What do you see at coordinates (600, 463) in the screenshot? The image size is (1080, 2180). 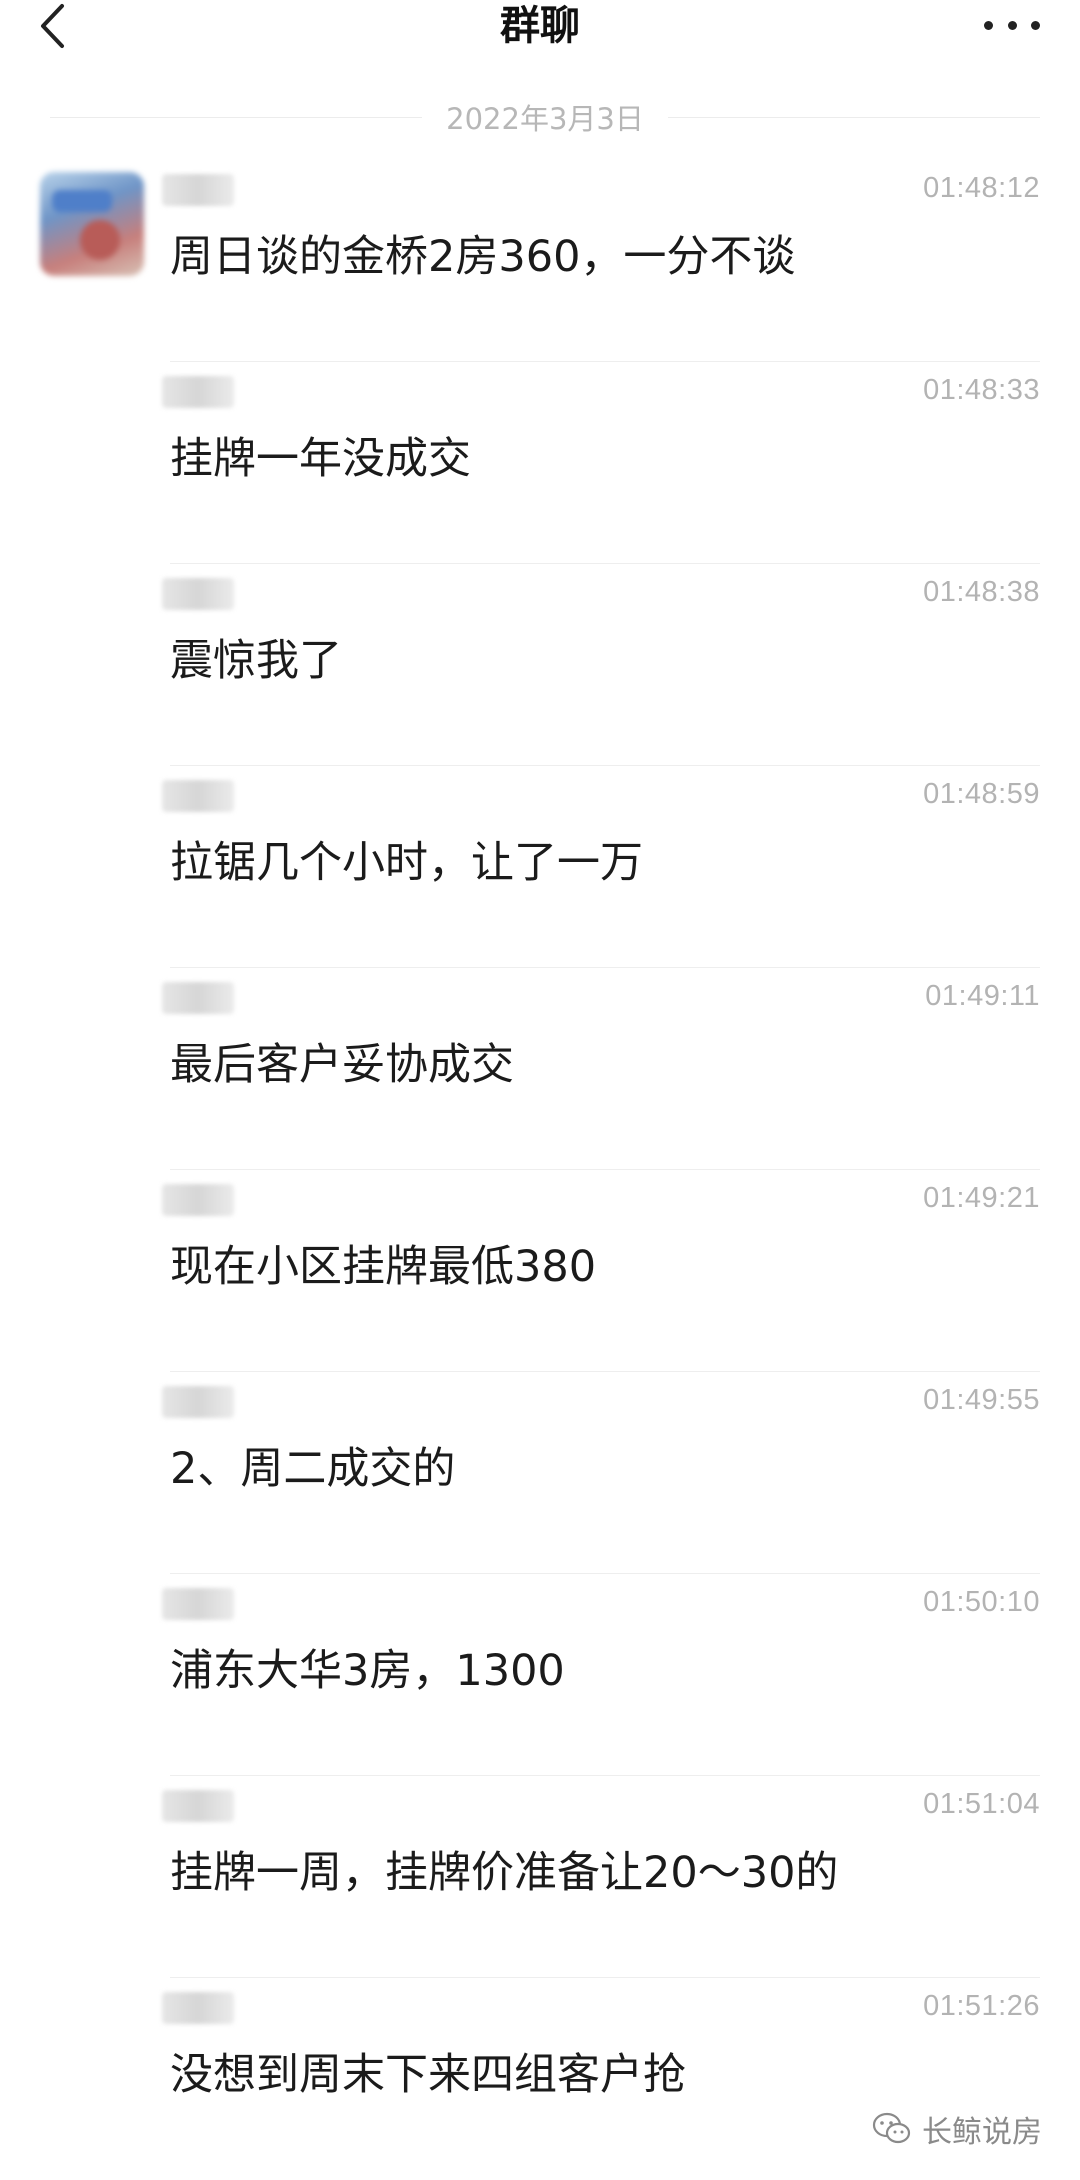 I see `message-item: 01:48:33 挂牌一年没成交` at bounding box center [600, 463].